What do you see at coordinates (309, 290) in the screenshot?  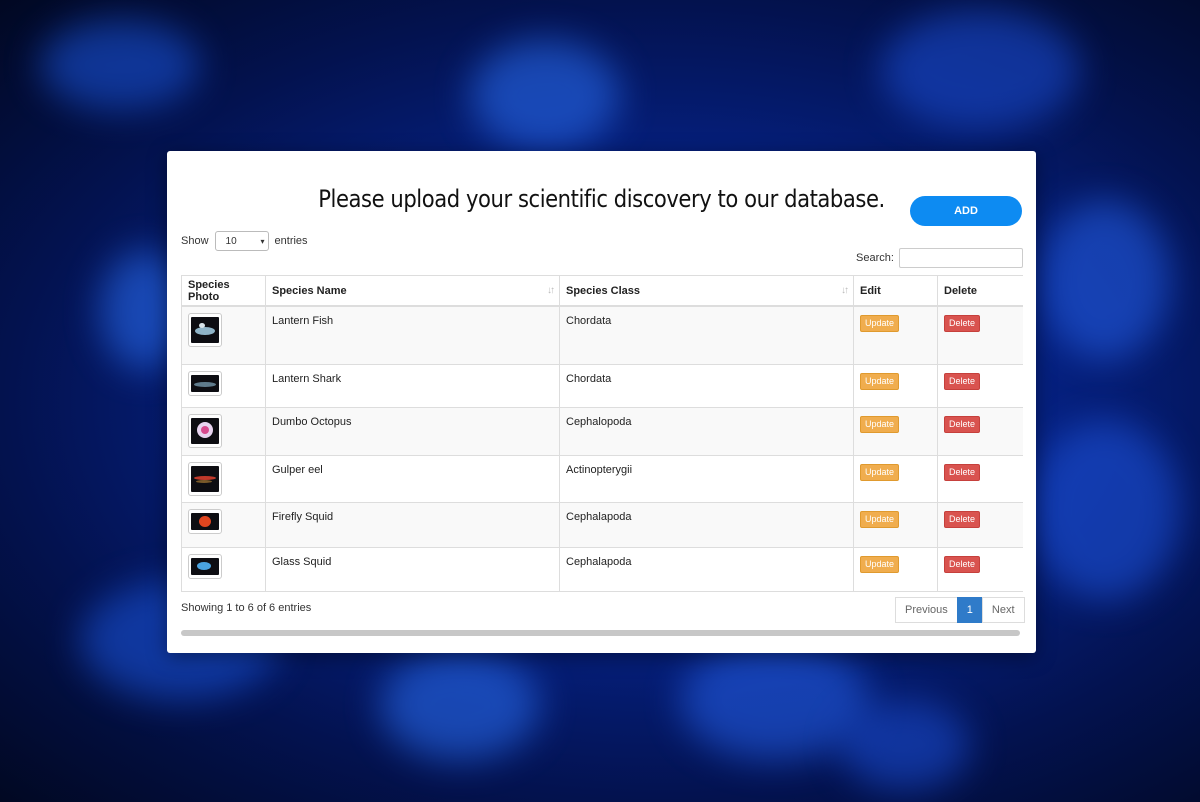 I see `header-species-name-label: Species Name` at bounding box center [309, 290].